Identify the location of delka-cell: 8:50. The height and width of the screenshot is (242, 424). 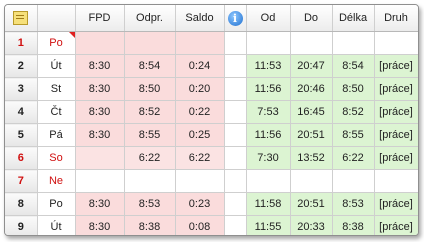
(353, 89).